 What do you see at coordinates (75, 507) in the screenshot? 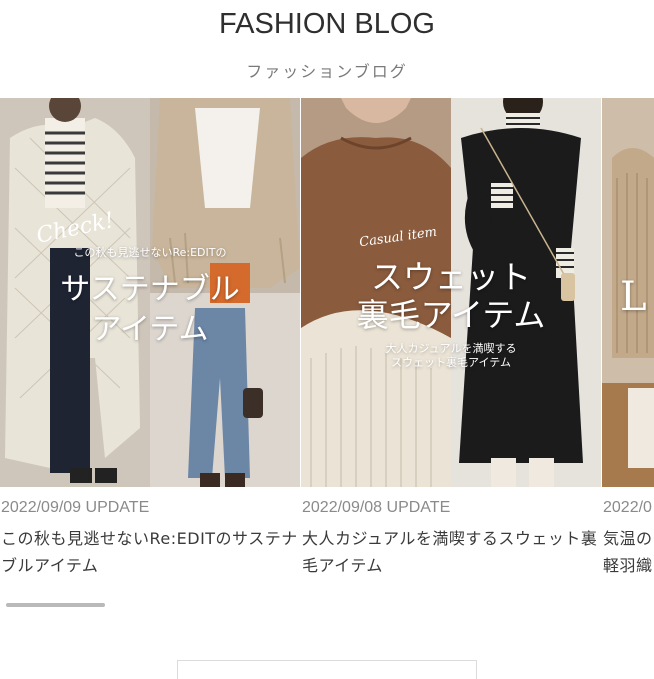
I see `article-date: 2022/09/09 UPDATE` at bounding box center [75, 507].